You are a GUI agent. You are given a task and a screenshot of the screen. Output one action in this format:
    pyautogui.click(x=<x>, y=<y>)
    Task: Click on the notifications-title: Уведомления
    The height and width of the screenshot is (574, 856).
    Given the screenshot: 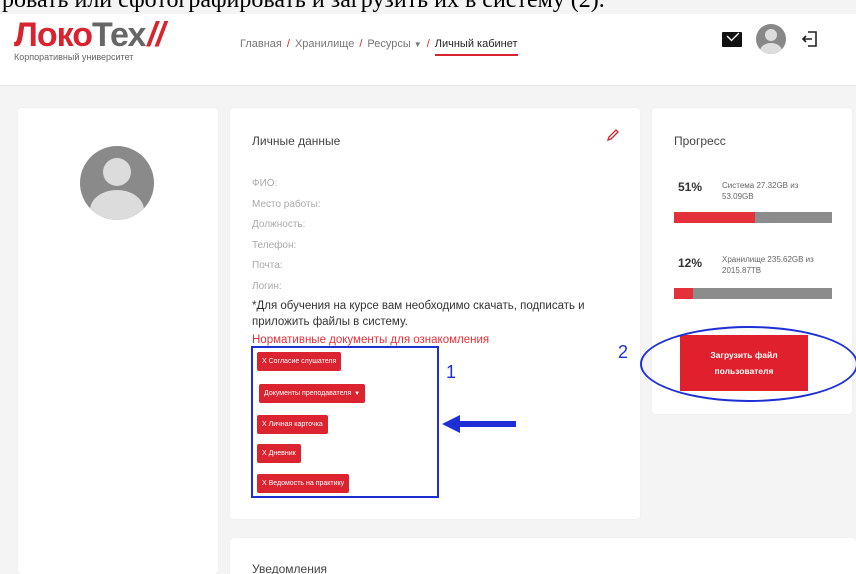 What is the action you would take?
    pyautogui.click(x=290, y=568)
    